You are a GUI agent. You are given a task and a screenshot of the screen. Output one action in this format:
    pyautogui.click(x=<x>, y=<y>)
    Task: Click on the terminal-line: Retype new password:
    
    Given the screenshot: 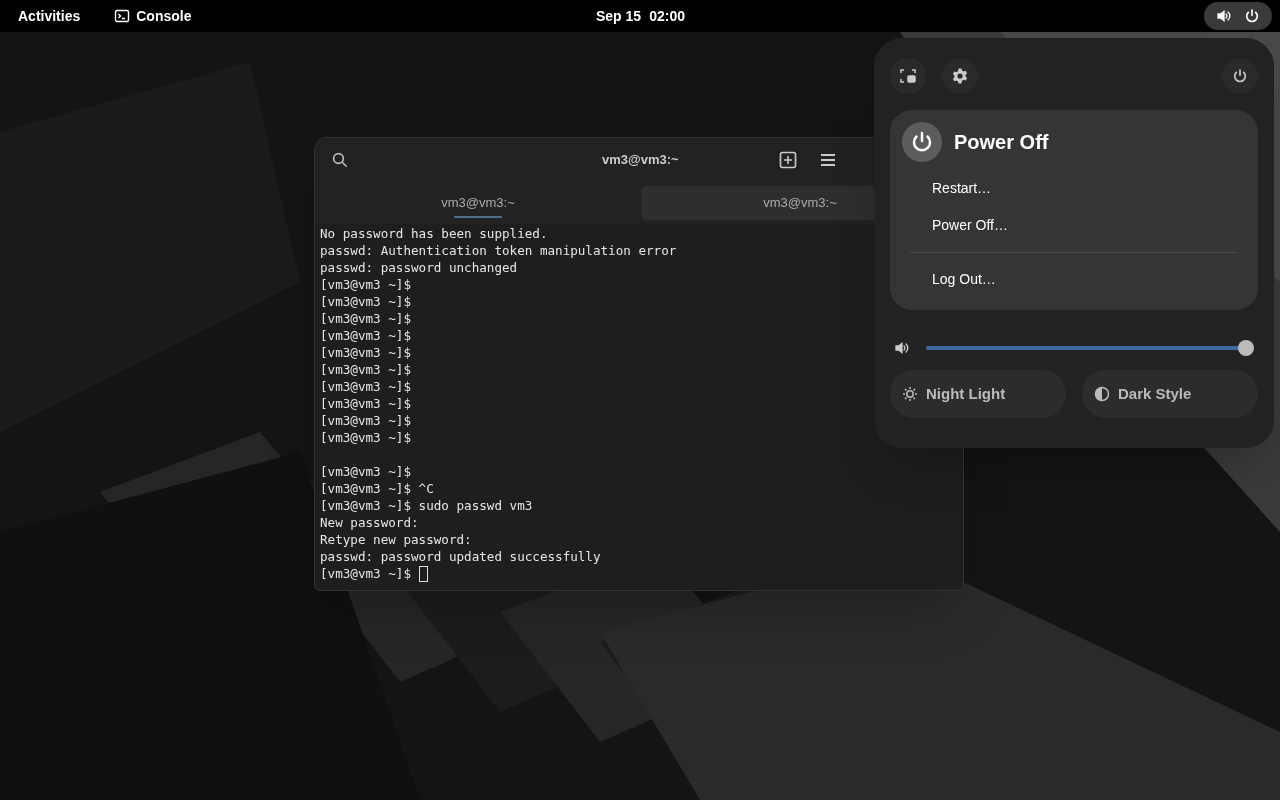 What is the action you would take?
    pyautogui.click(x=396, y=539)
    